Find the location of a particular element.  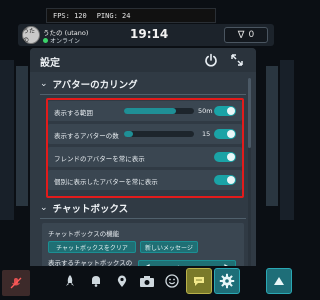

clear-chatbox-button: チャットボックスをクリア is located at coordinates (92, 247).